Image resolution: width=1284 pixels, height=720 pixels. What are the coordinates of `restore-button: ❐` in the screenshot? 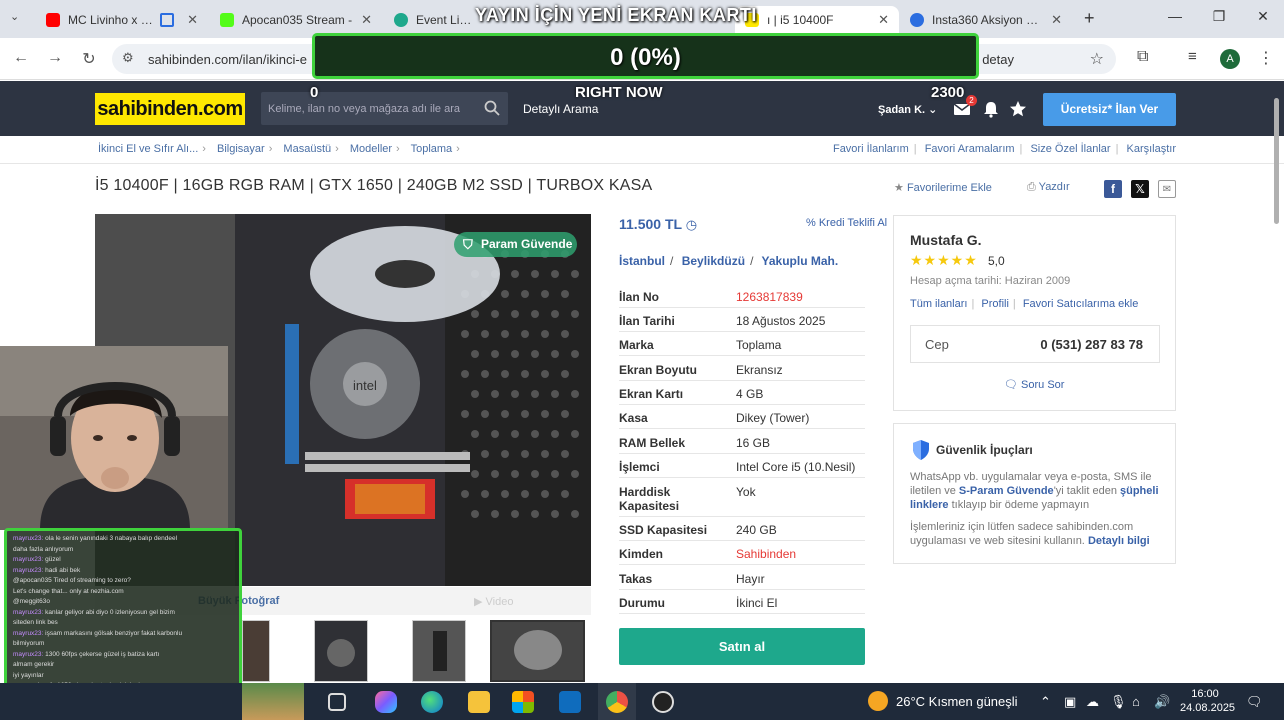 It's located at (1219, 16).